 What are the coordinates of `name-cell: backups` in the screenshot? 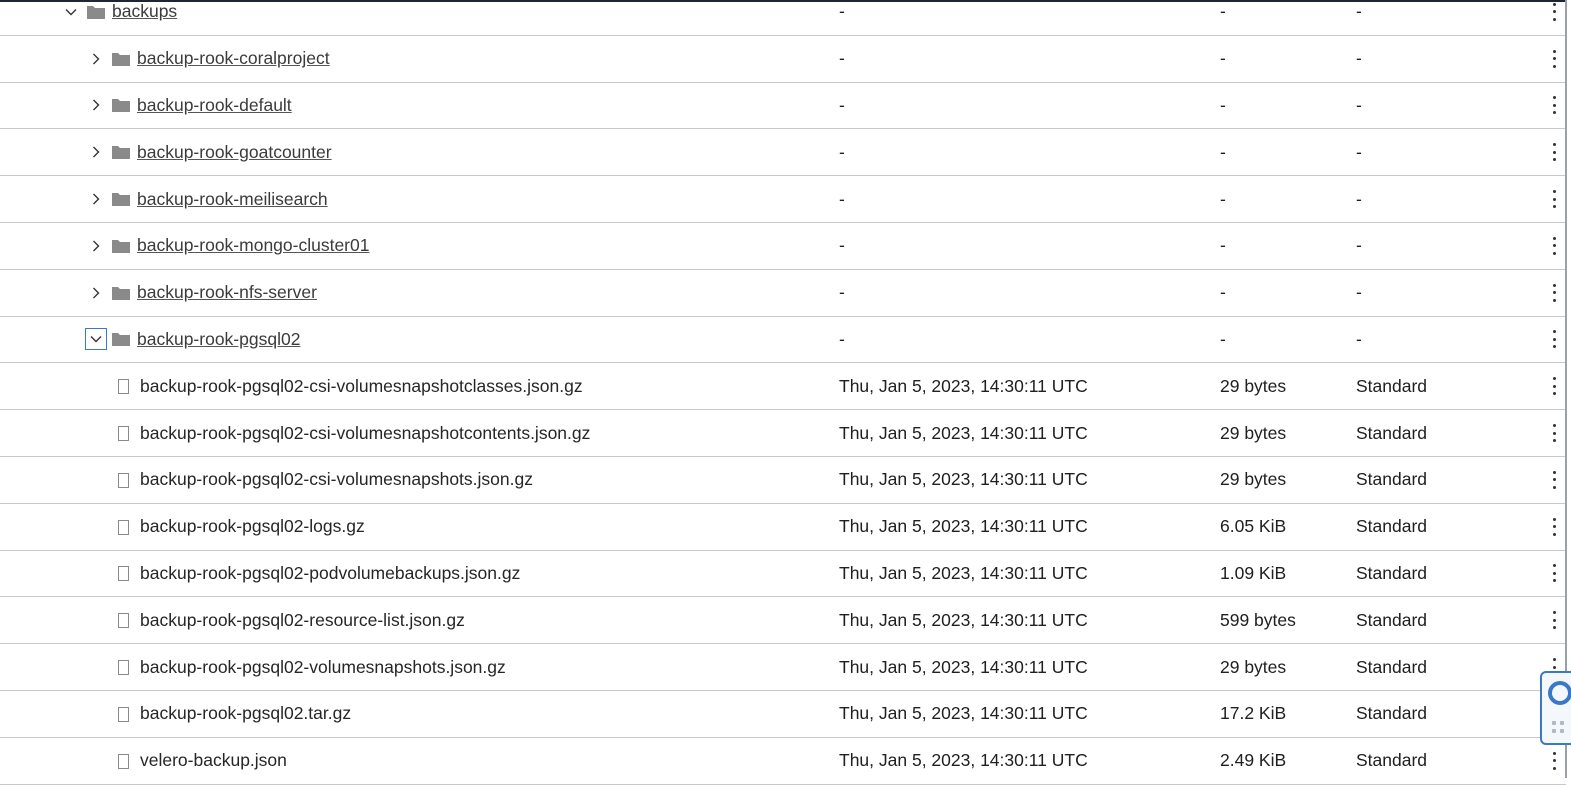 It's located at (144, 17).